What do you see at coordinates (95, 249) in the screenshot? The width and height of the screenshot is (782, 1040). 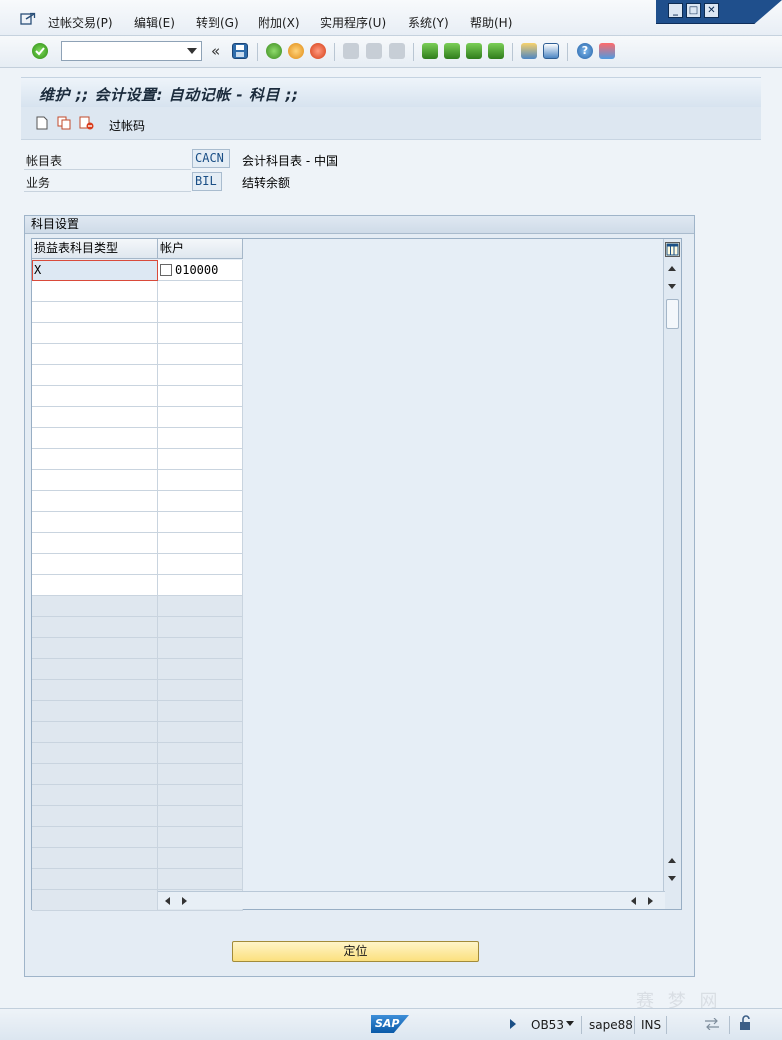 I see `column-header-pl-type: 损益表科目类型` at bounding box center [95, 249].